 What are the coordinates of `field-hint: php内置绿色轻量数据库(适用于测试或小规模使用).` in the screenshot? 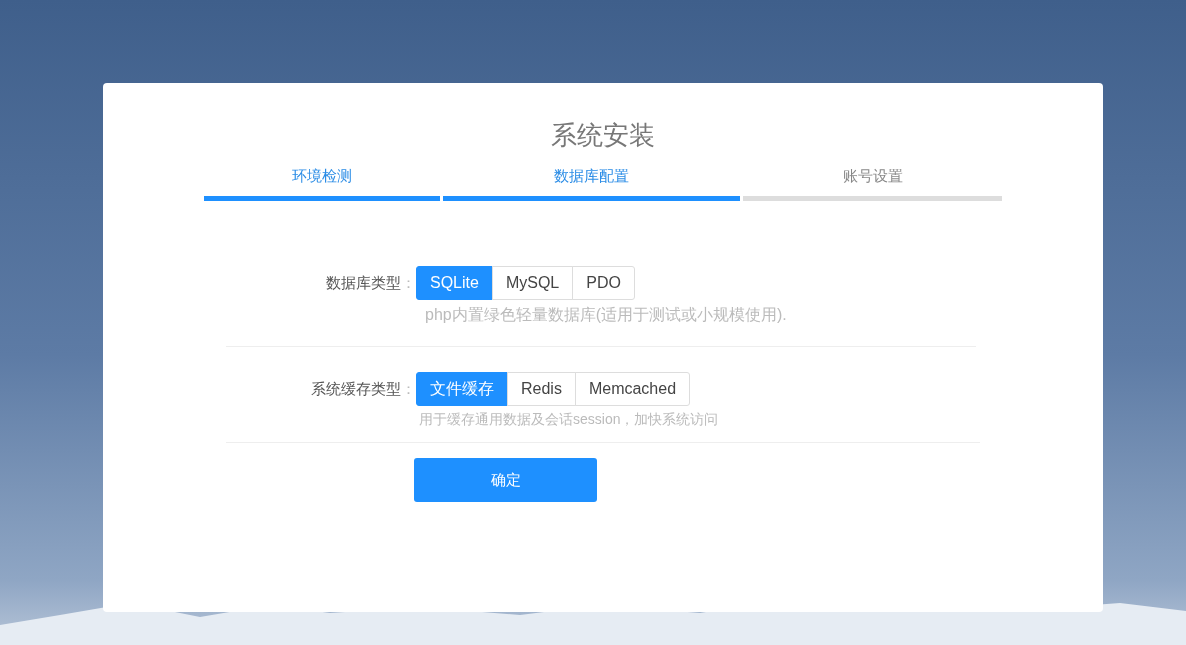 It's located at (606, 315).